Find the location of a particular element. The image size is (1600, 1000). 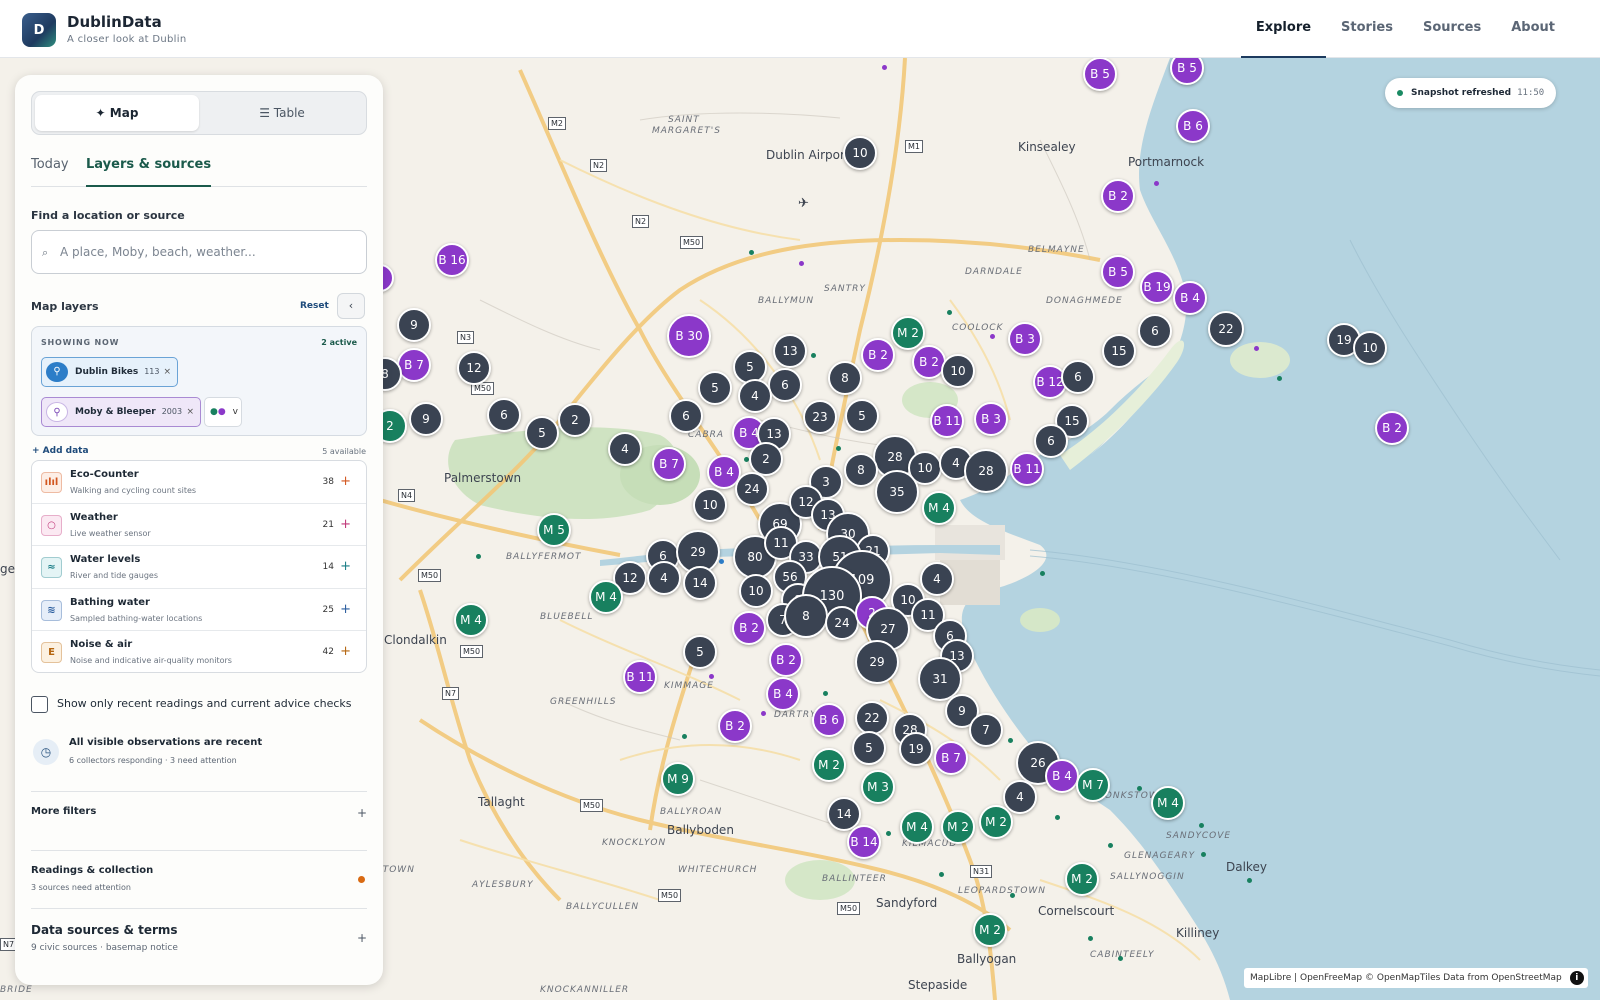

cluster-marker: 7 is located at coordinates (986, 730).